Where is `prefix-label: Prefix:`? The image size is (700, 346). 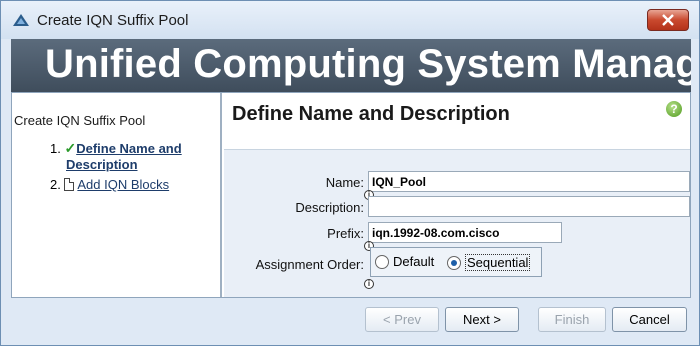
prefix-label: Prefix: is located at coordinates (345, 233).